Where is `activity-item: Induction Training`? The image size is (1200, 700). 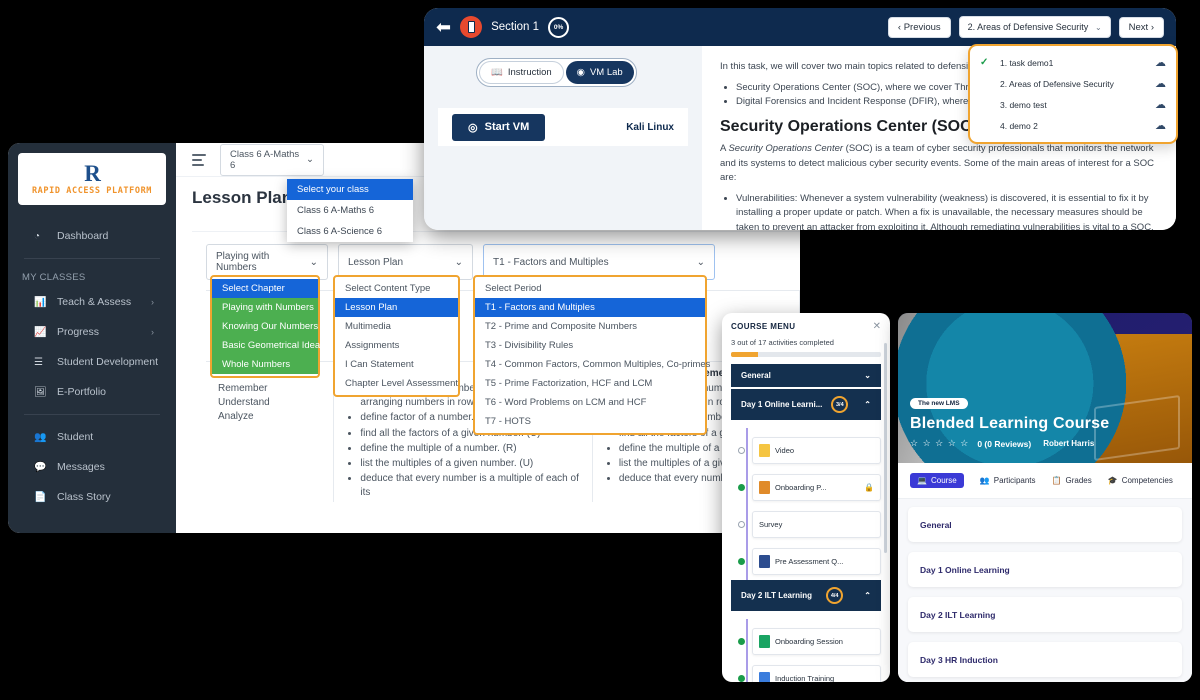
activity-item: Induction Training is located at coordinates (806, 671).